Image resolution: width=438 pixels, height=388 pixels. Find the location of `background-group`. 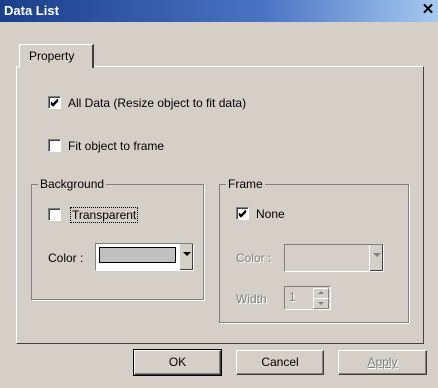

background-group is located at coordinates (117, 242).